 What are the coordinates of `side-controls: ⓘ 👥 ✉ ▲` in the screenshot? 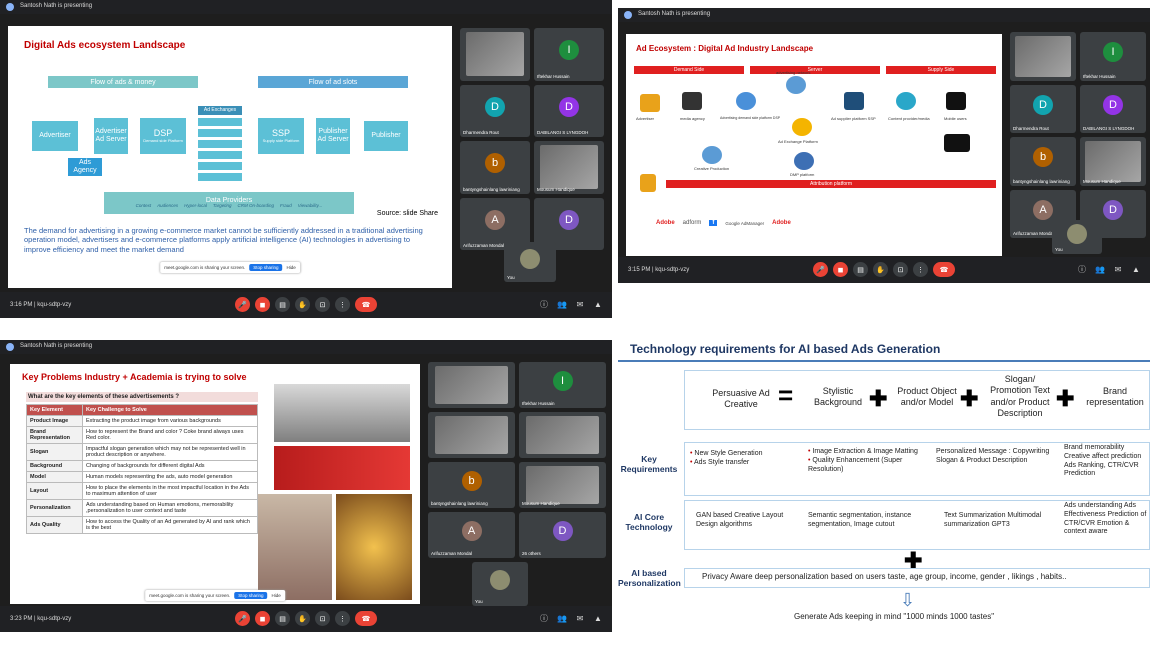 It's located at (571, 618).